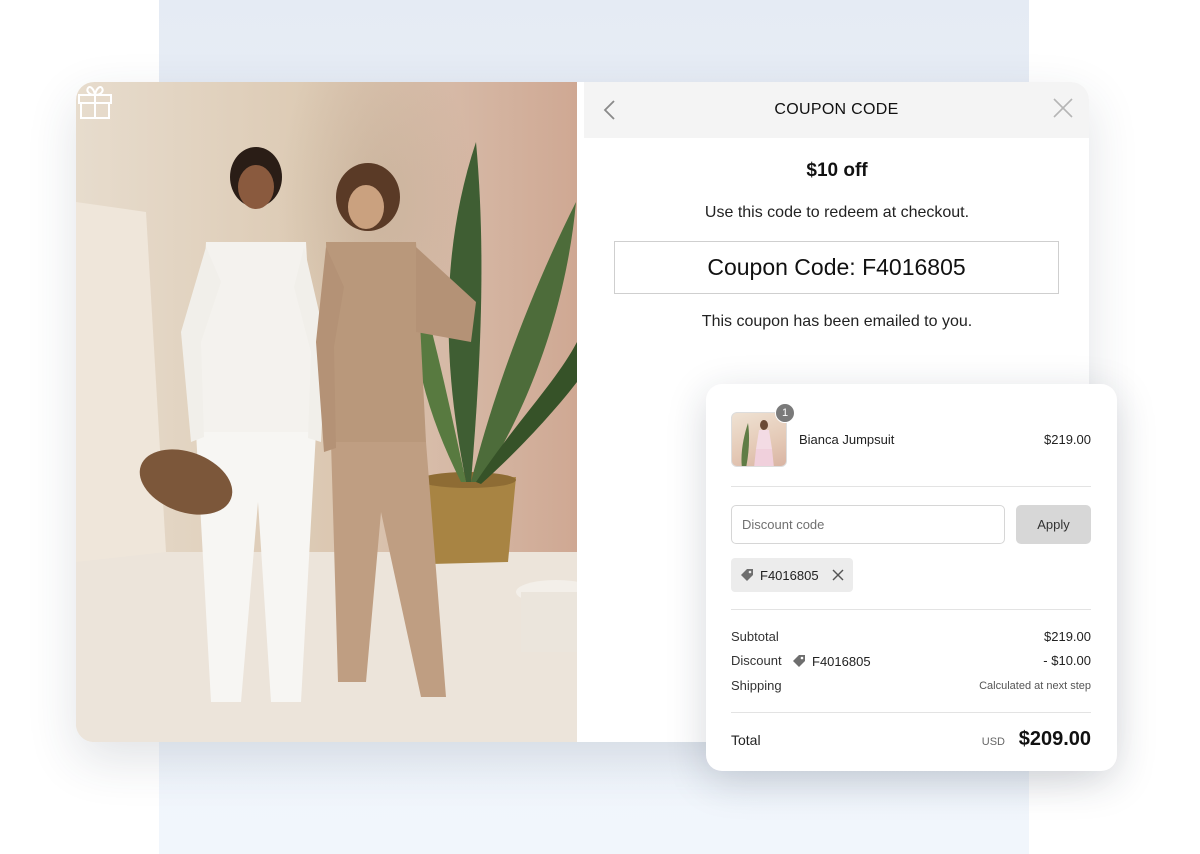 Image resolution: width=1200 pixels, height=854 pixels. I want to click on discount-code-input, so click(868, 524).